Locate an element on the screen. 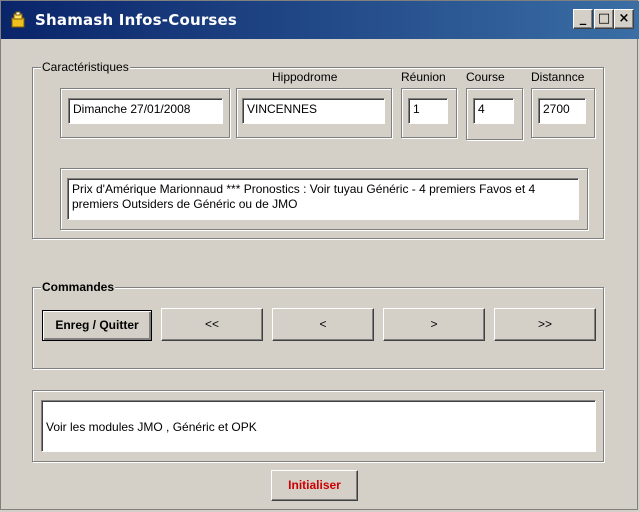 This screenshot has height=512, width=640. title-bar: Shamash Infos-Courses _ □ × is located at coordinates (320, 20).